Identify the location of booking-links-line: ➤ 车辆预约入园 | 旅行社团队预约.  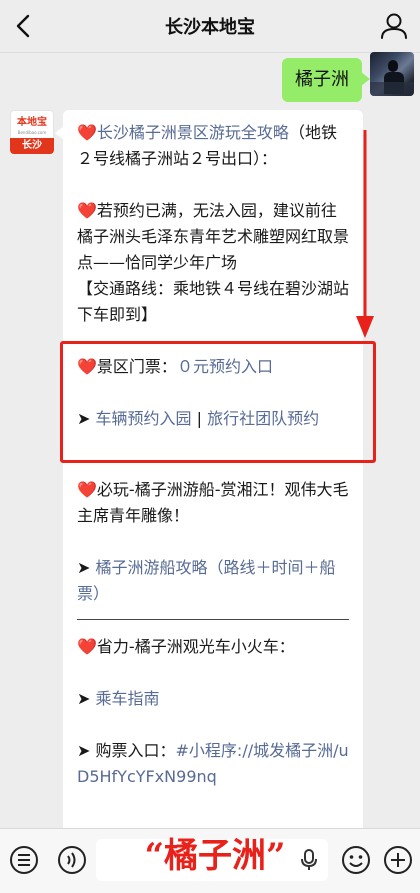
(213, 419).